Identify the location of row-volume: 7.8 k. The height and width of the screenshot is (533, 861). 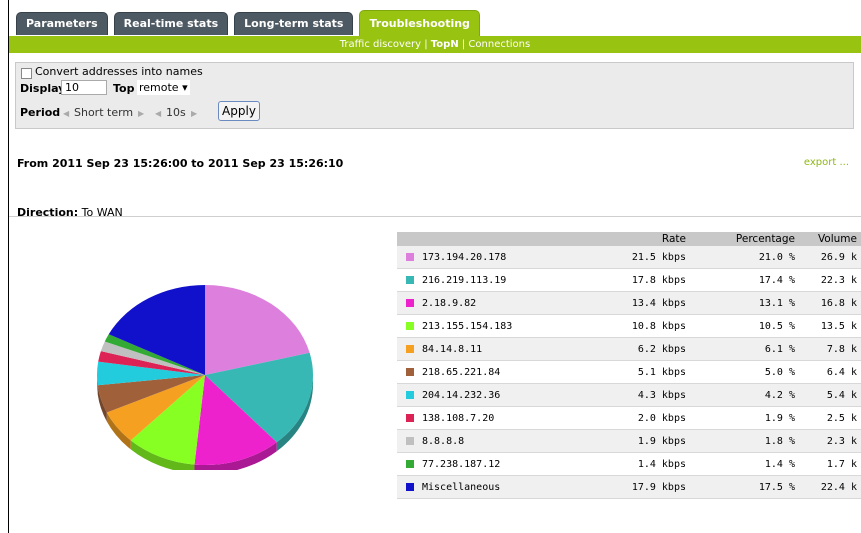
(830, 349).